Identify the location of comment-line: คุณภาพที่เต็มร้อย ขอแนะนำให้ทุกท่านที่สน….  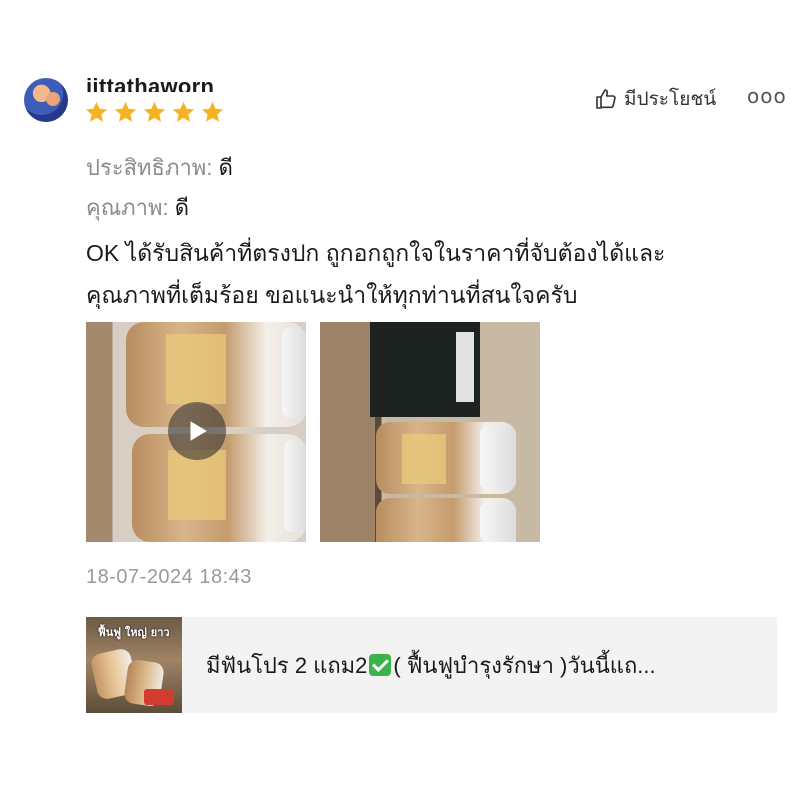
(332, 295).